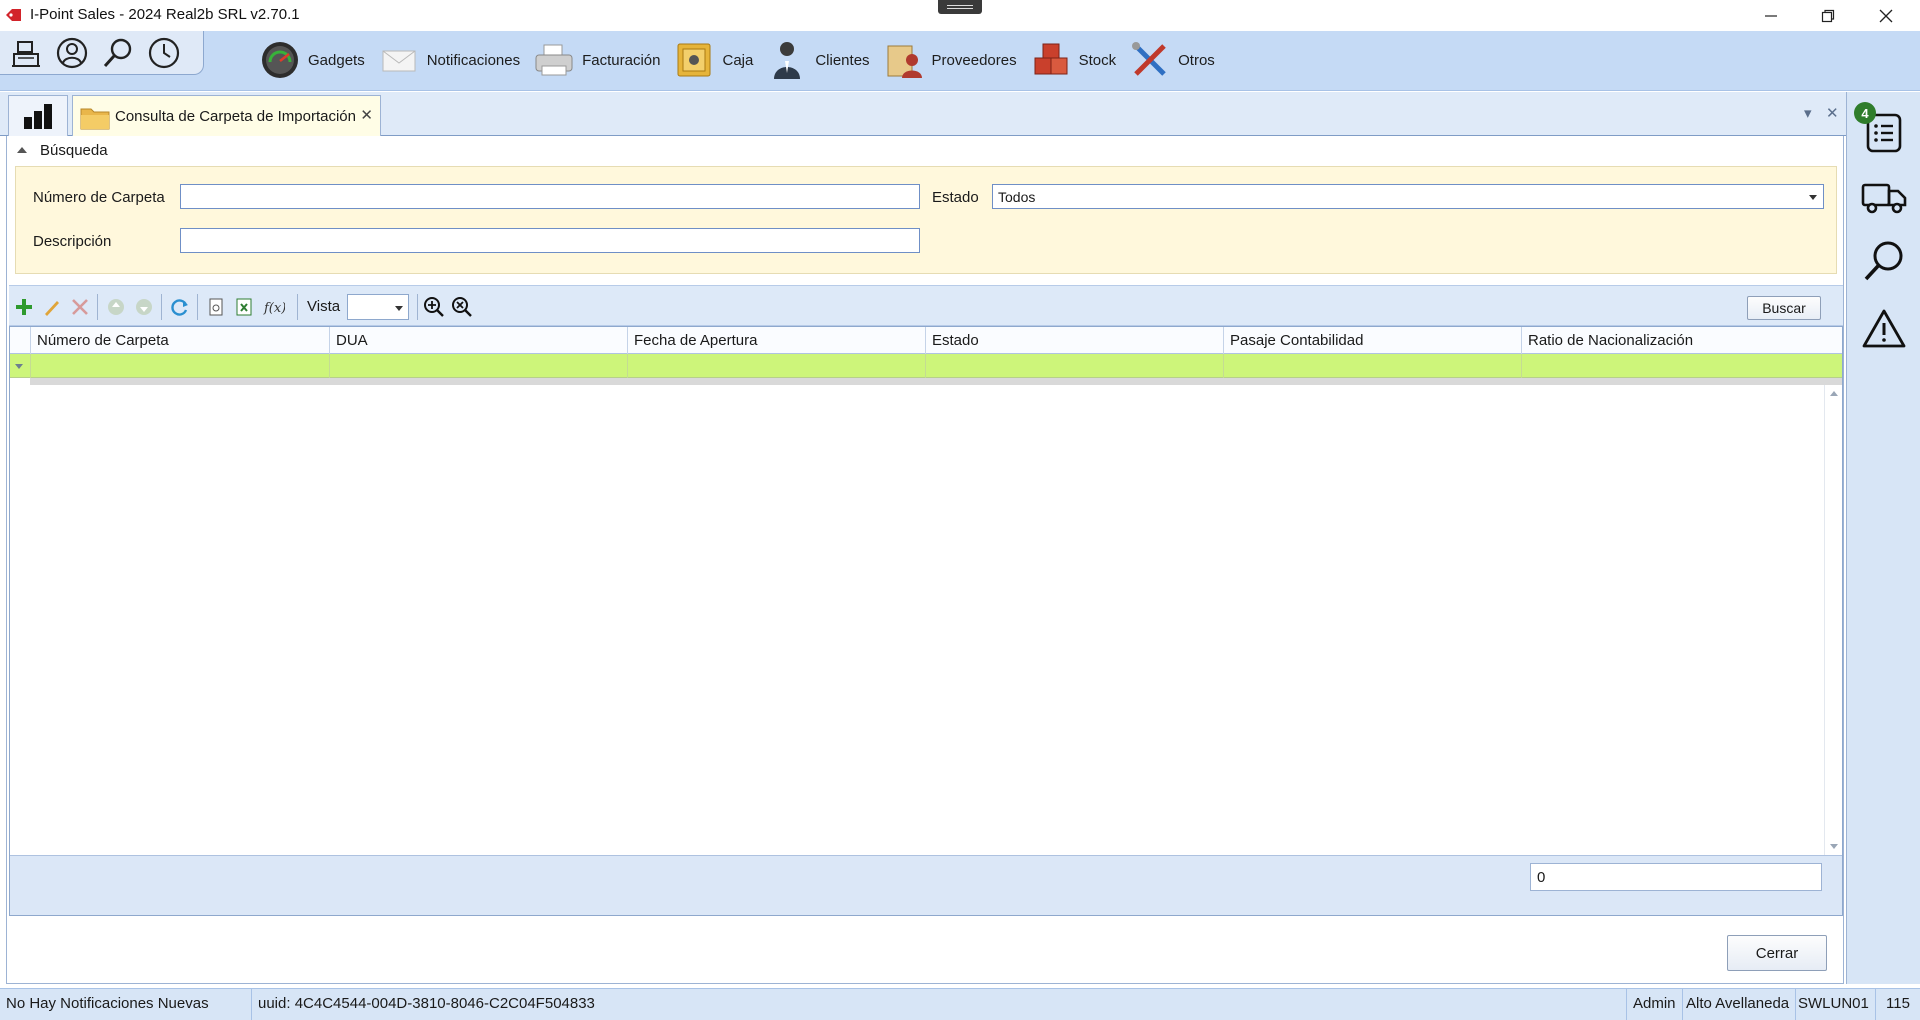 The width and height of the screenshot is (1920, 1020). Describe the element at coordinates (1017, 197) in the screenshot. I see `estado-select-value: Todos` at that location.